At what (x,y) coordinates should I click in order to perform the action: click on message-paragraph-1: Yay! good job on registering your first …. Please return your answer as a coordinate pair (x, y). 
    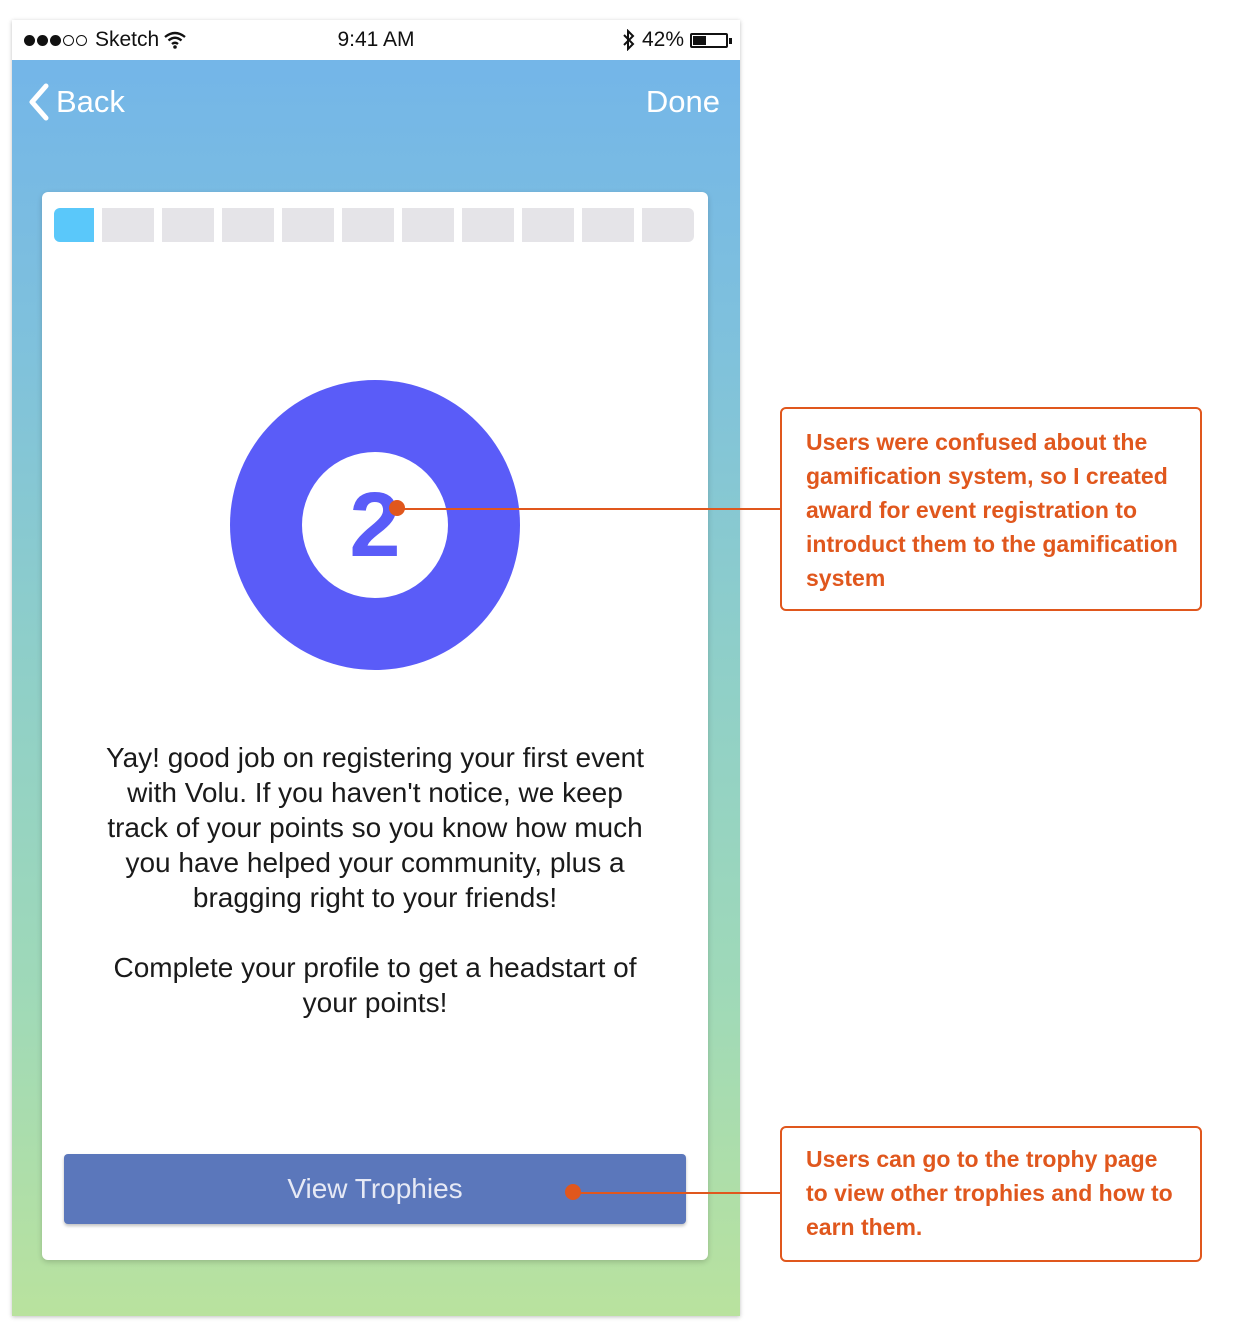
    Looking at the image, I should click on (374, 827).